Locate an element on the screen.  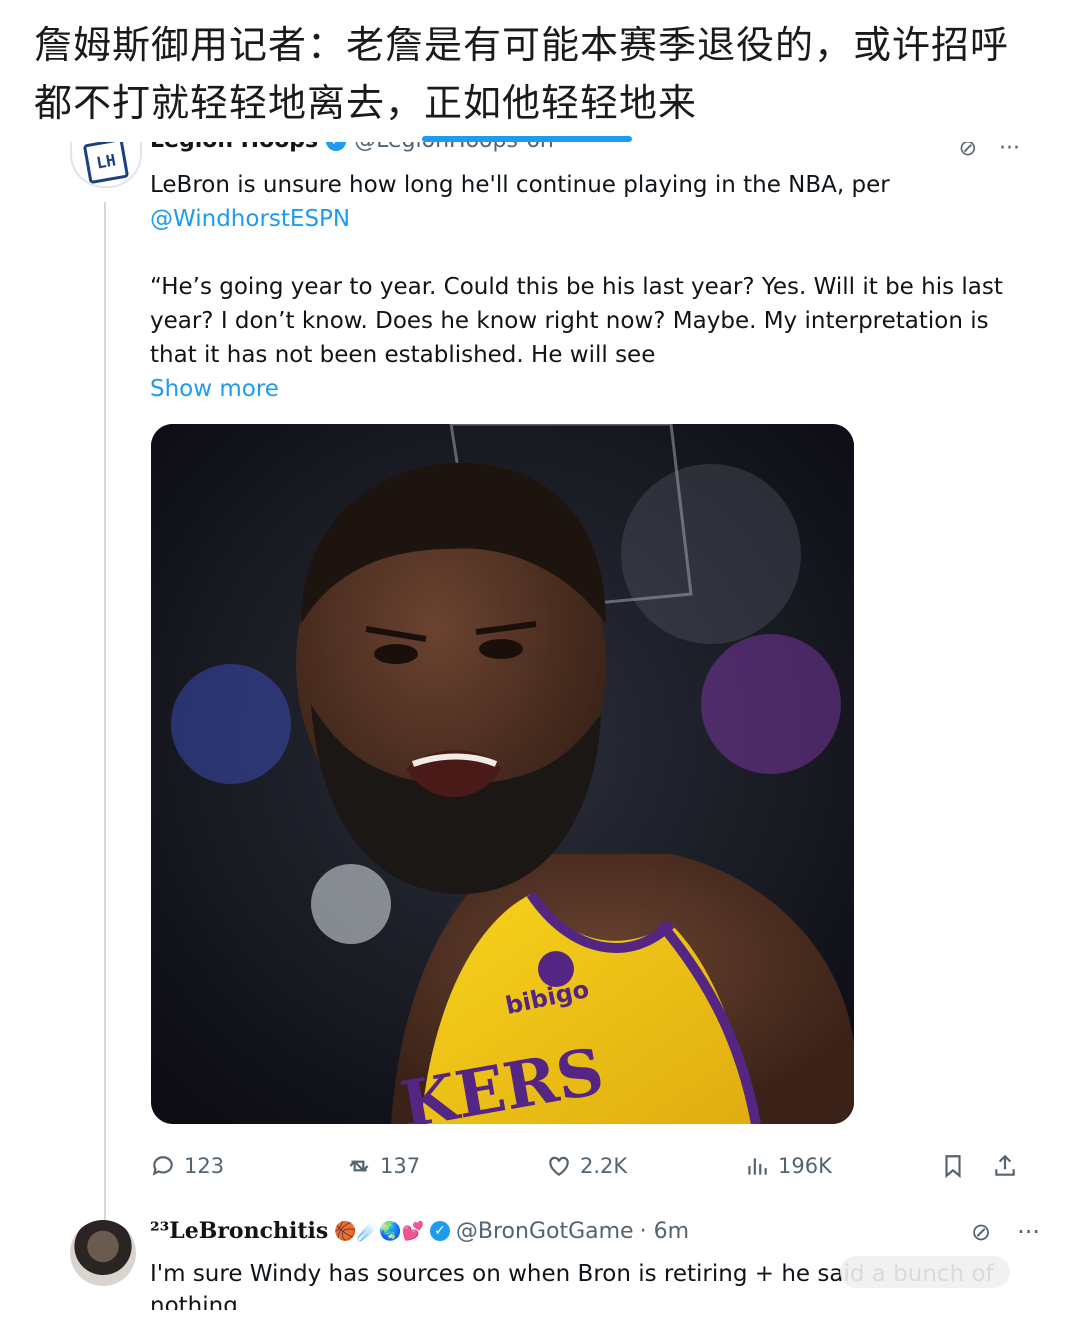
like-button: 2.2K is located at coordinates (586, 1166).